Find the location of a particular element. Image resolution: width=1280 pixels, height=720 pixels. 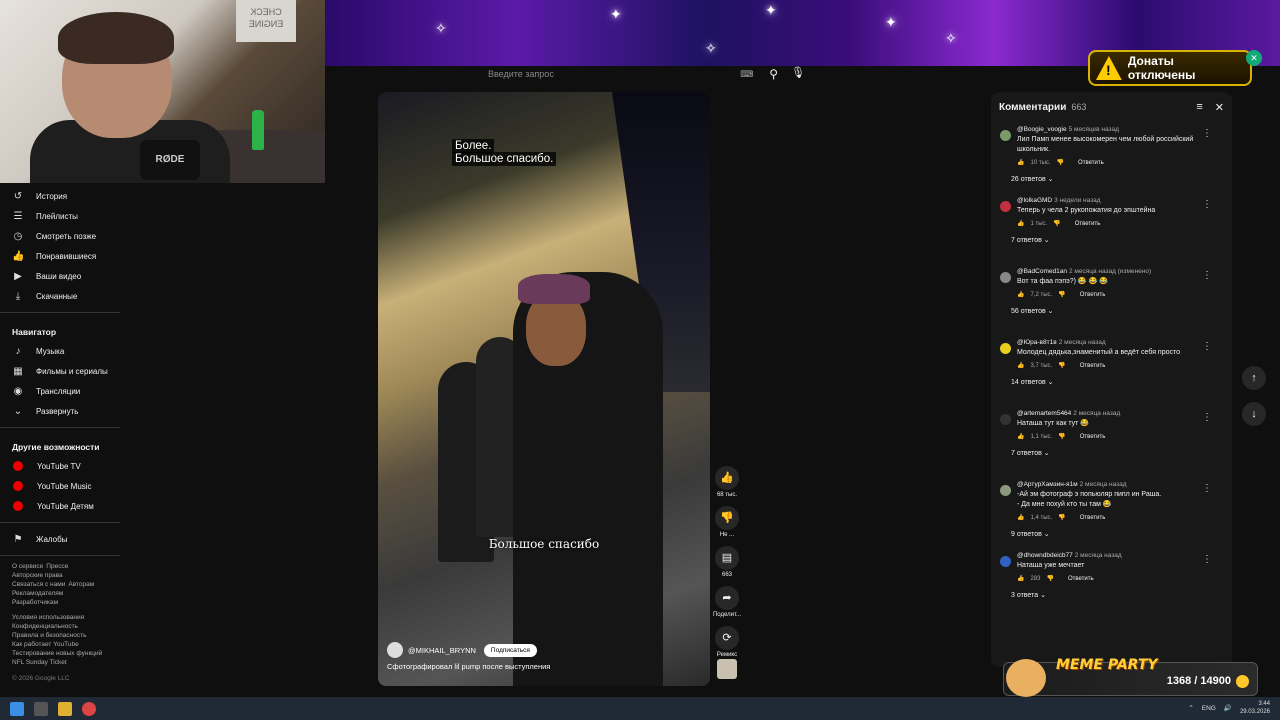

clock: 3:44 29.03.2026 is located at coordinates (1255, 708).